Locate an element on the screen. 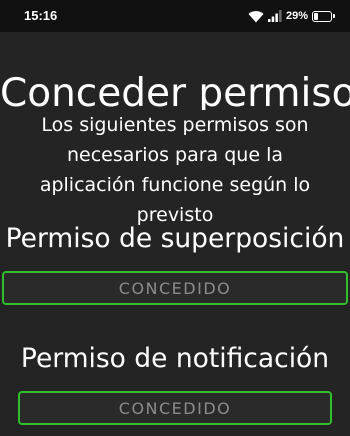  overlay-permission-heading: Permiso de superposición is located at coordinates (175, 238).